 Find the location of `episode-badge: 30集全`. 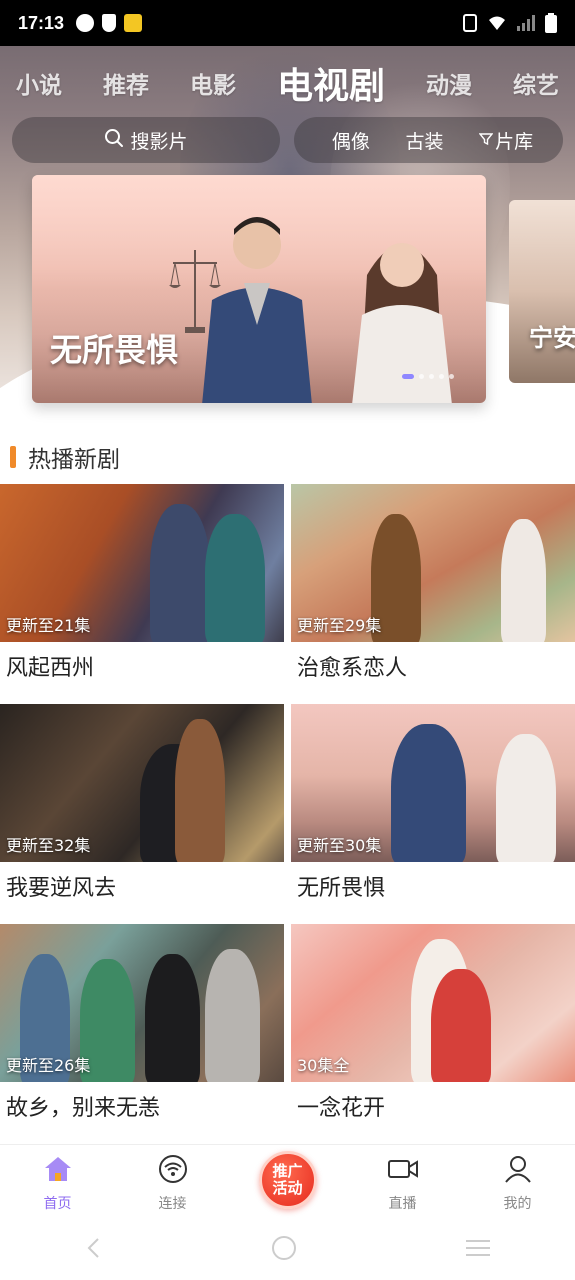

episode-badge: 30集全 is located at coordinates (323, 1065).